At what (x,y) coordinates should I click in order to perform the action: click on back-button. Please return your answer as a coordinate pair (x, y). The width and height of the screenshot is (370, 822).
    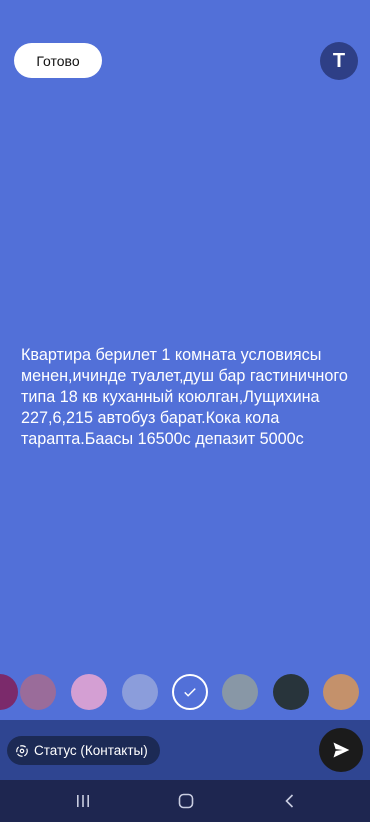
    Looking at the image, I should click on (290, 801).